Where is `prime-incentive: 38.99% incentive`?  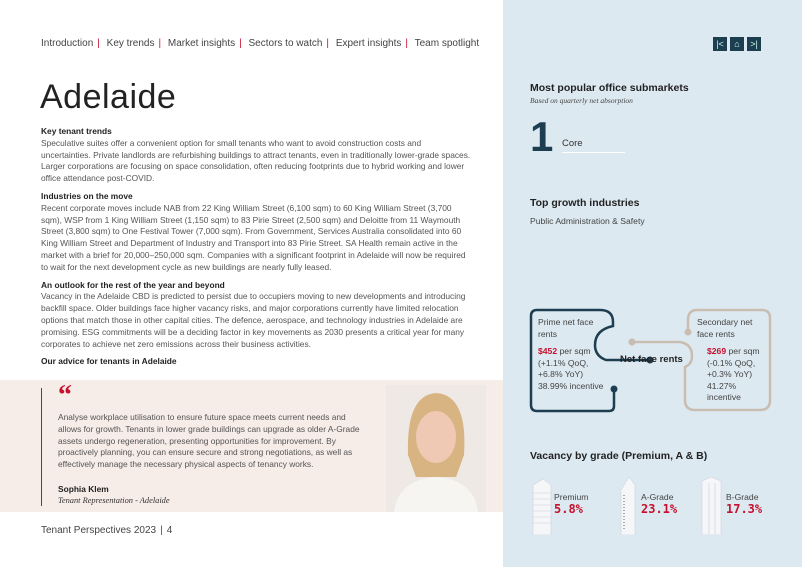
prime-incentive: 38.99% incentive is located at coordinates (571, 385).